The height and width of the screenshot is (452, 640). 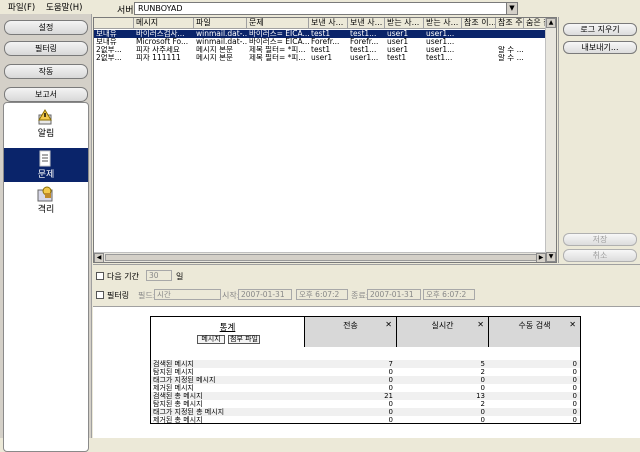 I want to click on filtering-button: 필터링, so click(x=46, y=48).